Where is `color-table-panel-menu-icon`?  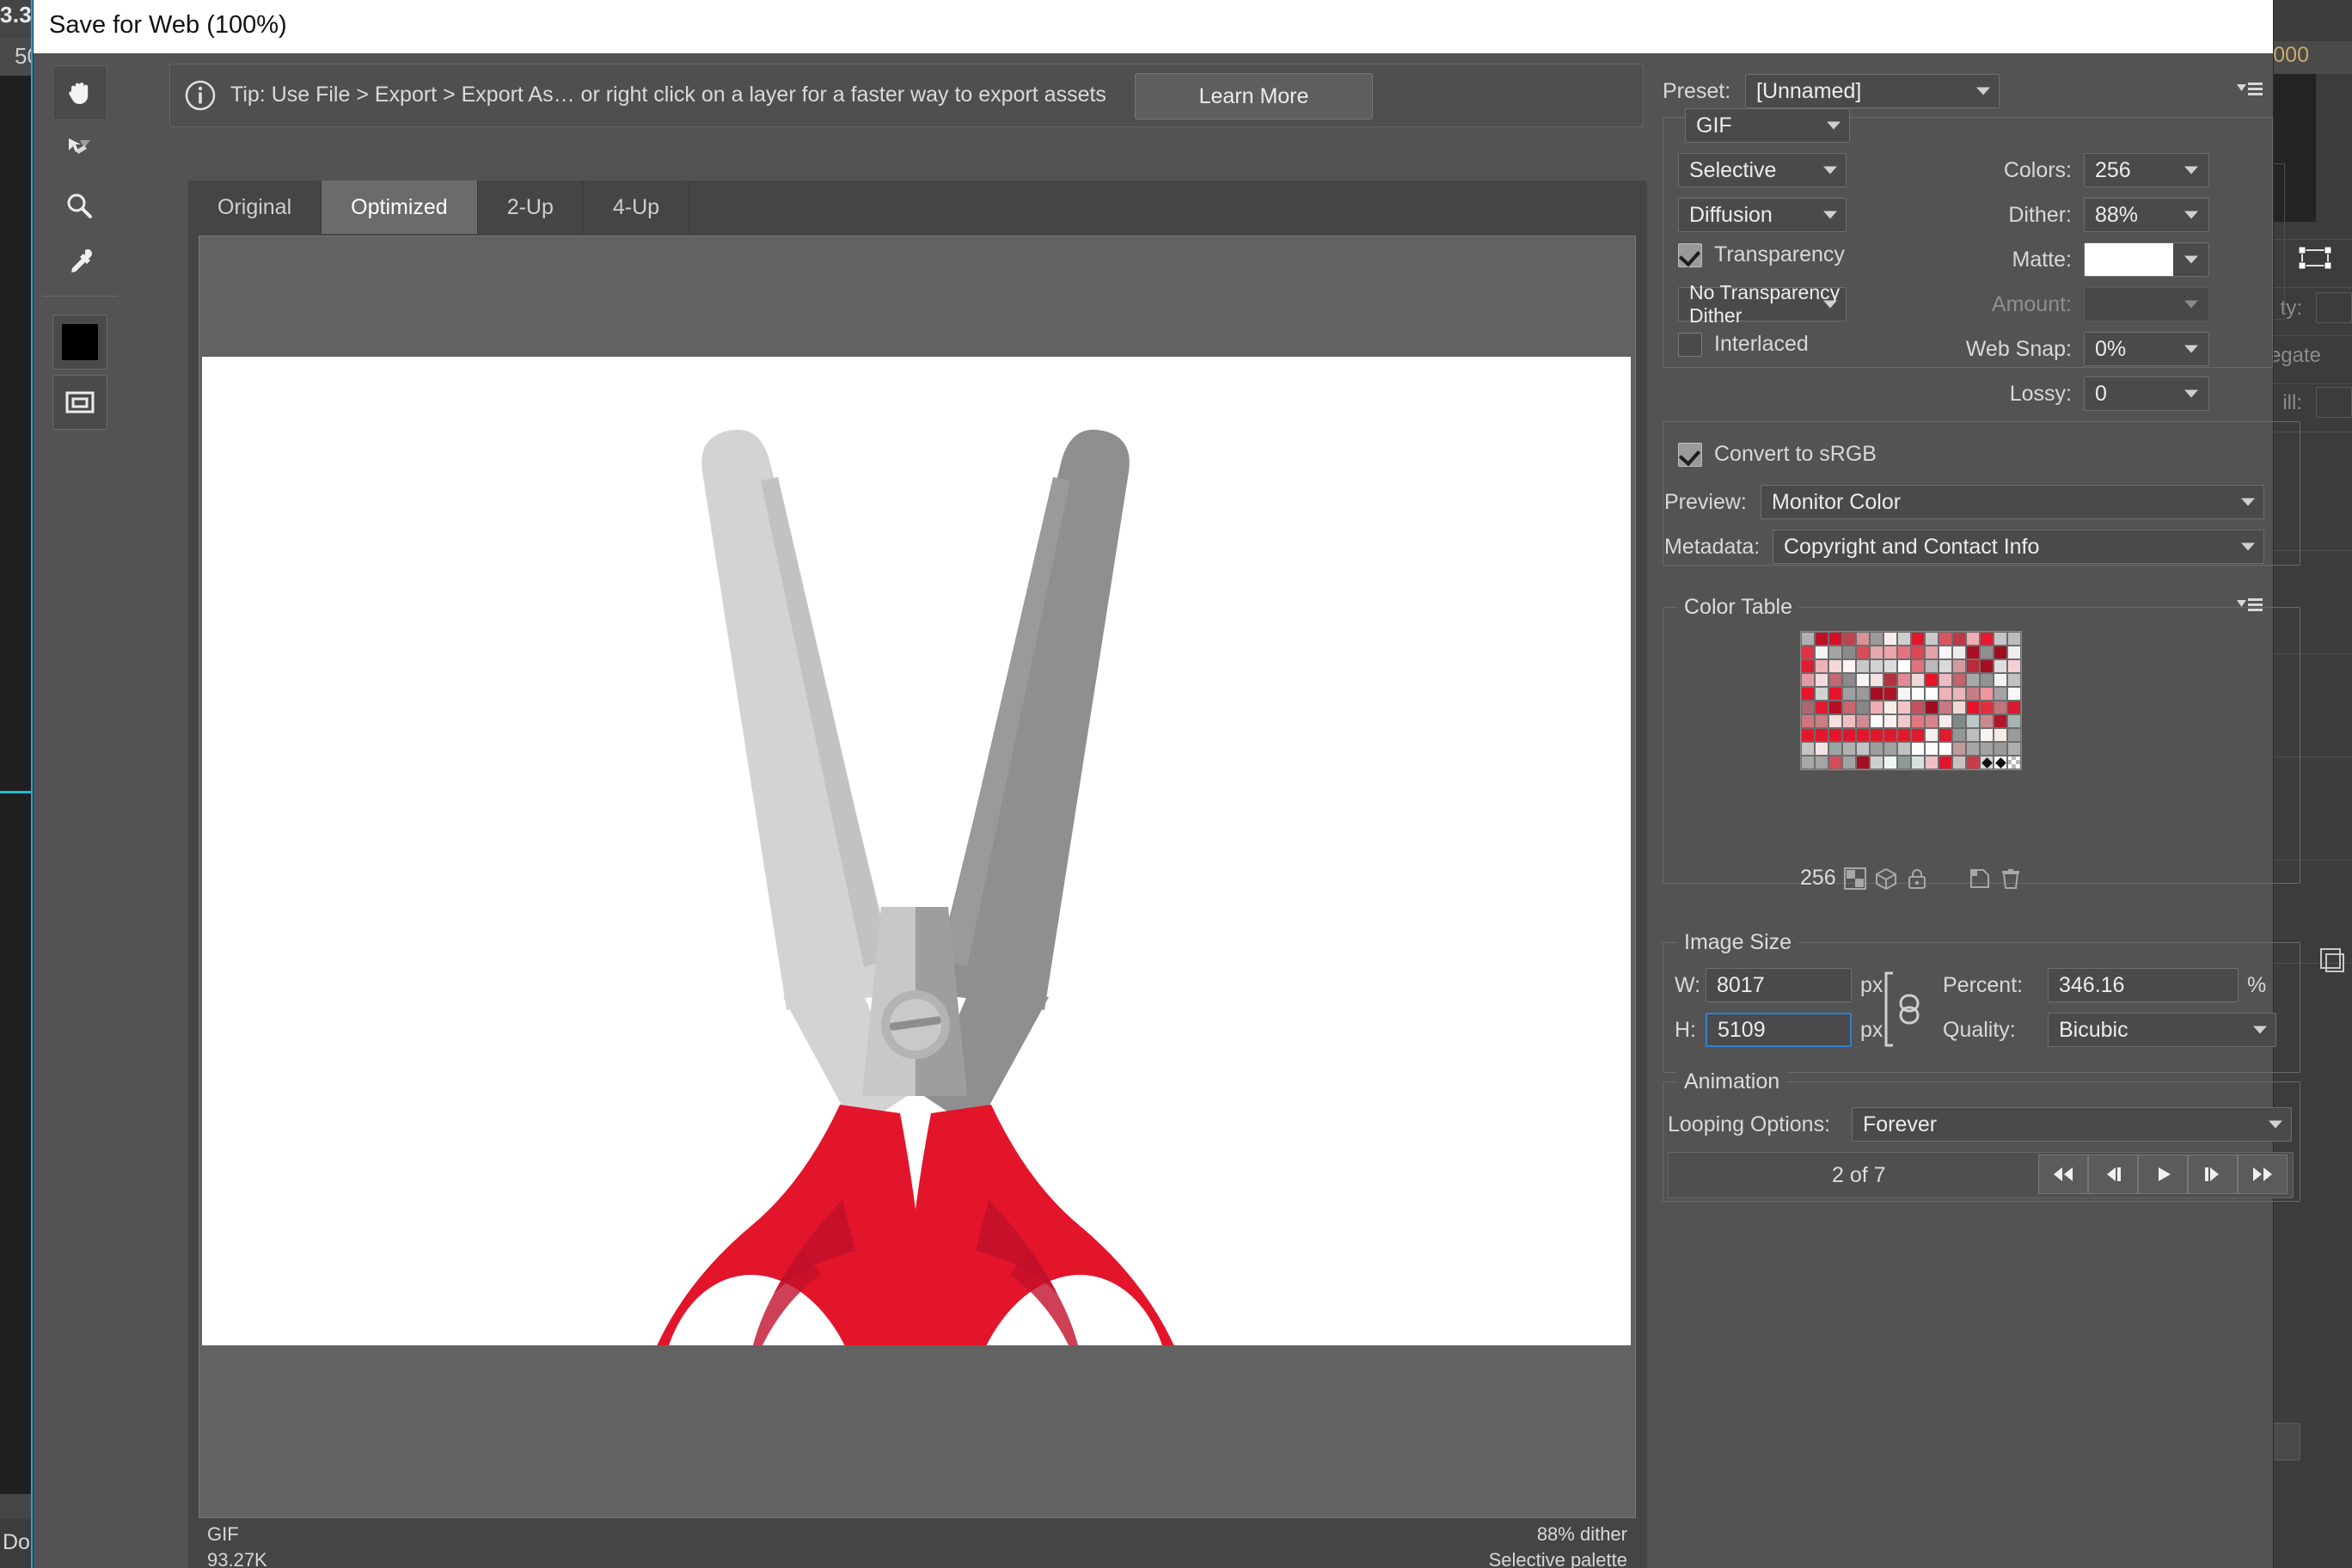 color-table-panel-menu-icon is located at coordinates (2250, 605).